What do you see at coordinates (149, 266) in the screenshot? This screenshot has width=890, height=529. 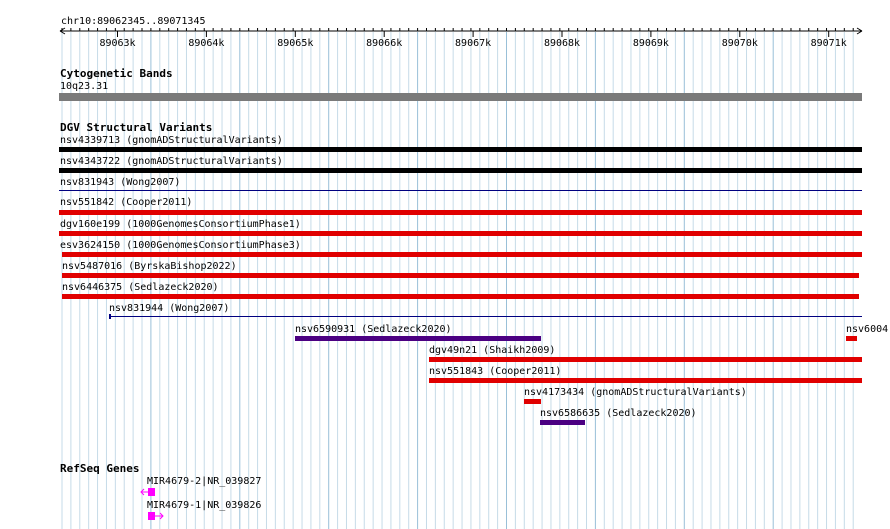 I see `feature-label: nsv5487016 (ByrskaBishop2022)` at bounding box center [149, 266].